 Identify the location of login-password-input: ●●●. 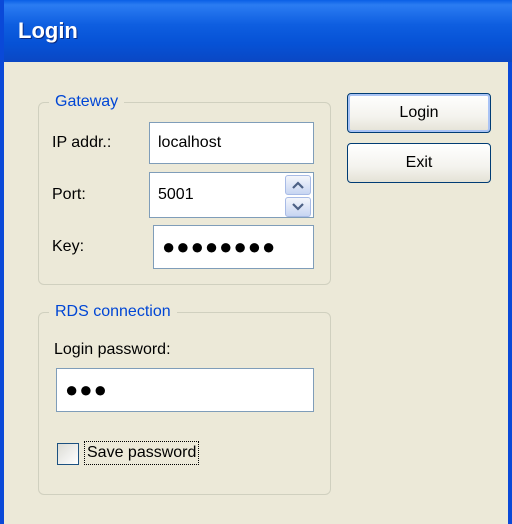
(185, 390).